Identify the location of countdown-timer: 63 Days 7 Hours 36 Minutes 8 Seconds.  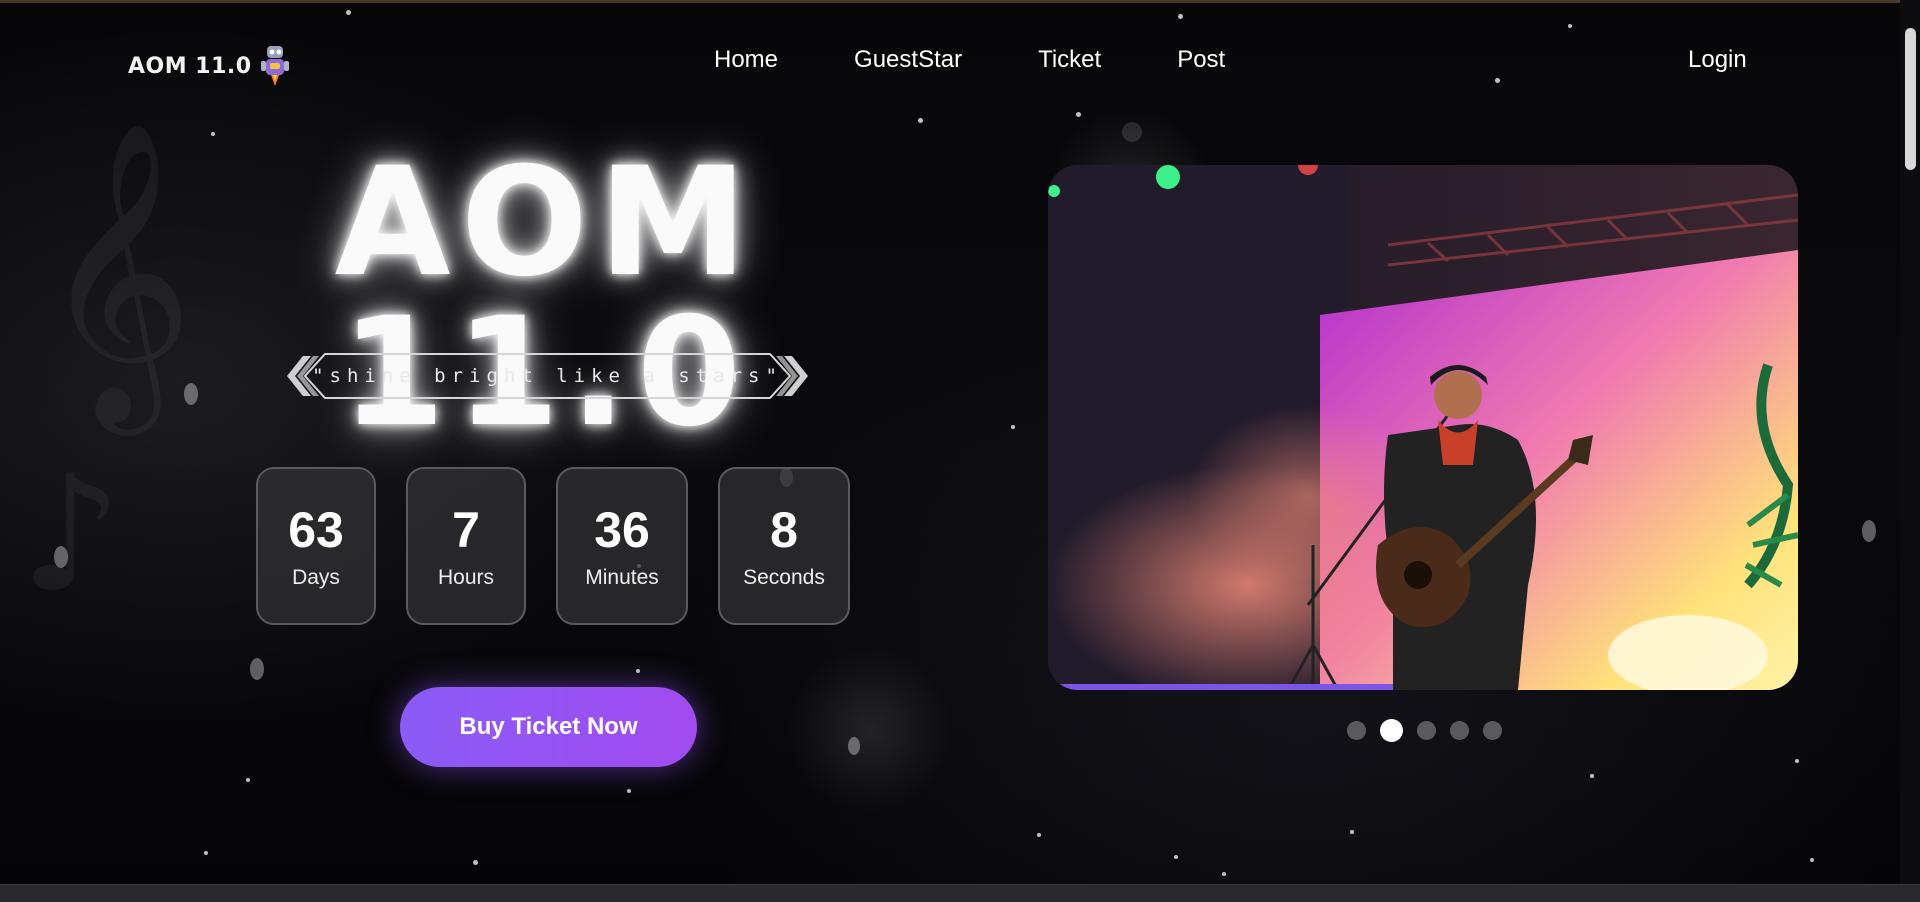
(553, 546).